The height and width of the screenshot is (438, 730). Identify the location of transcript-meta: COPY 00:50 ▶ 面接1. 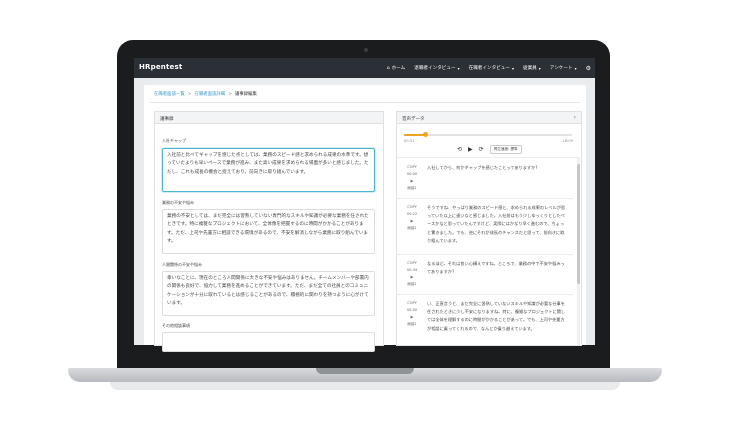
(412, 314).